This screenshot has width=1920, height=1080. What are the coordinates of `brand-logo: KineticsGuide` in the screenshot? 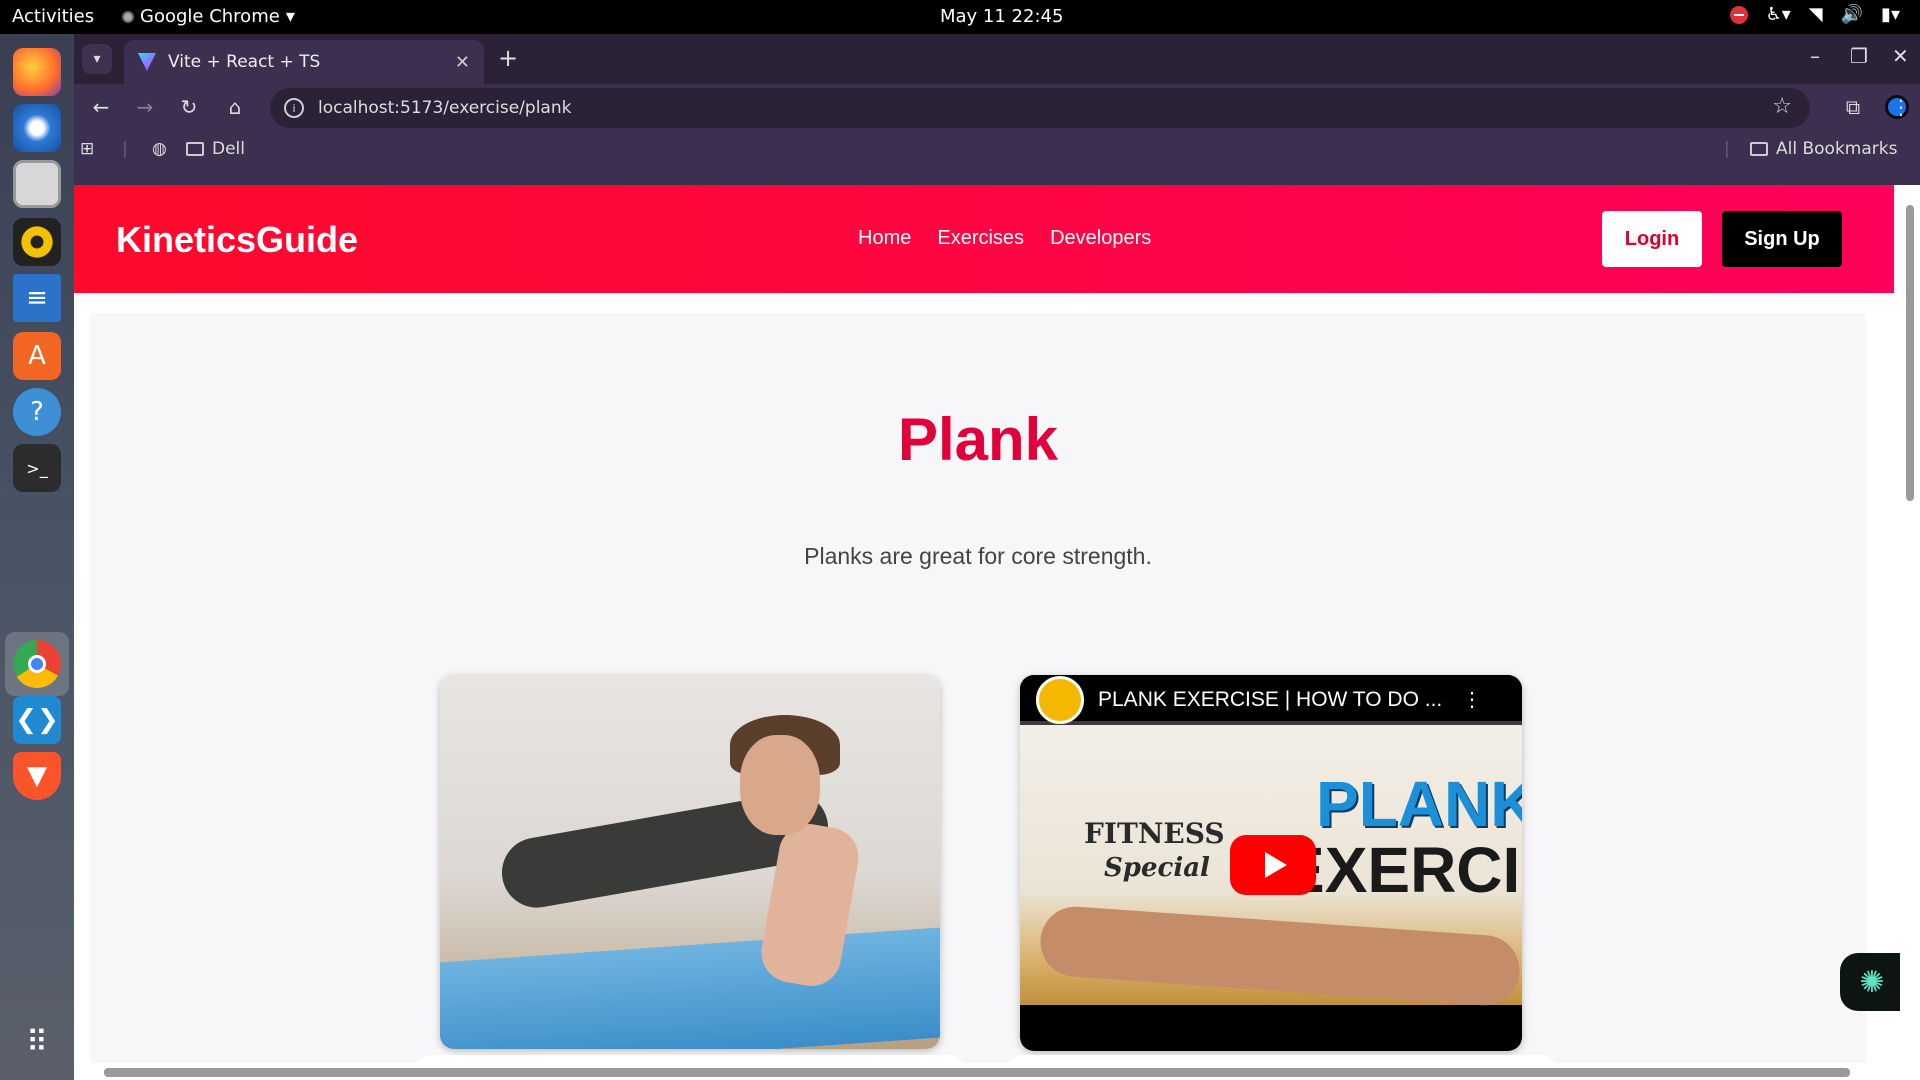 It's located at (237, 240).